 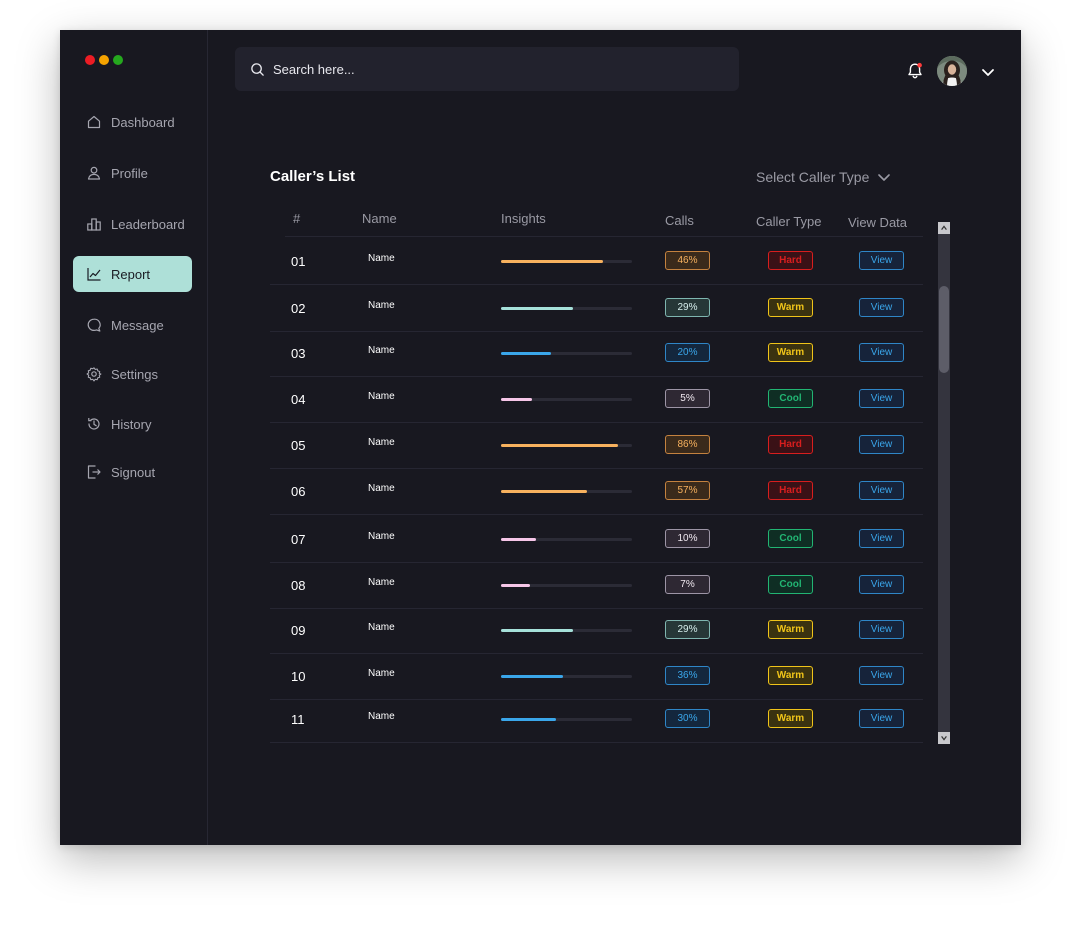 What do you see at coordinates (297, 218) in the screenshot?
I see `column-header-num: #` at bounding box center [297, 218].